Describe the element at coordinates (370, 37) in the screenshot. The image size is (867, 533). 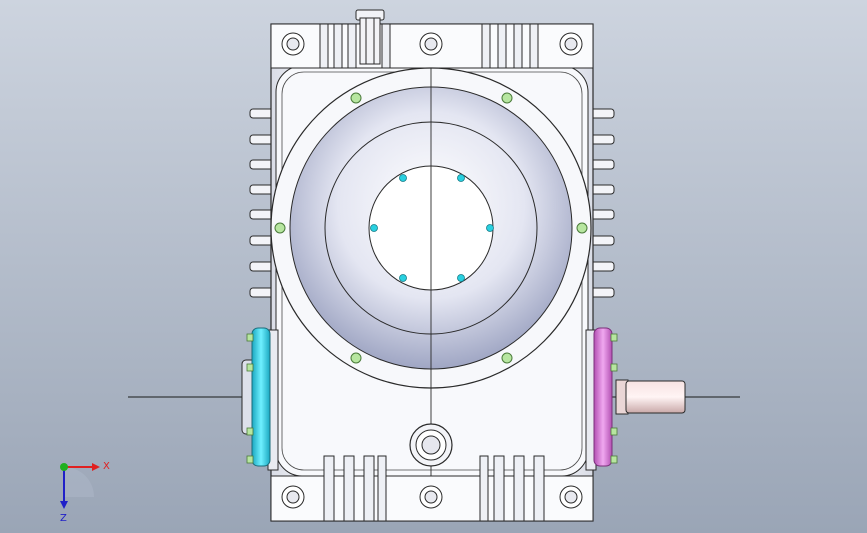
I see `breather-plug` at that location.